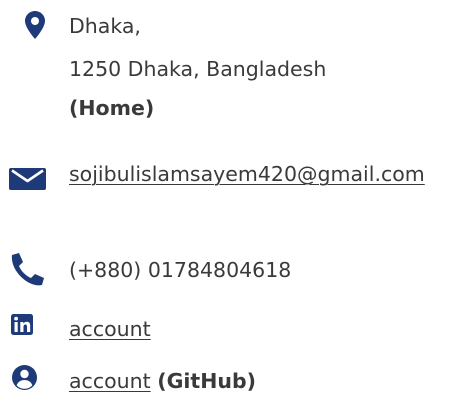  What do you see at coordinates (180, 270) in the screenshot?
I see `phone-number: (+880) 01784804618` at bounding box center [180, 270].